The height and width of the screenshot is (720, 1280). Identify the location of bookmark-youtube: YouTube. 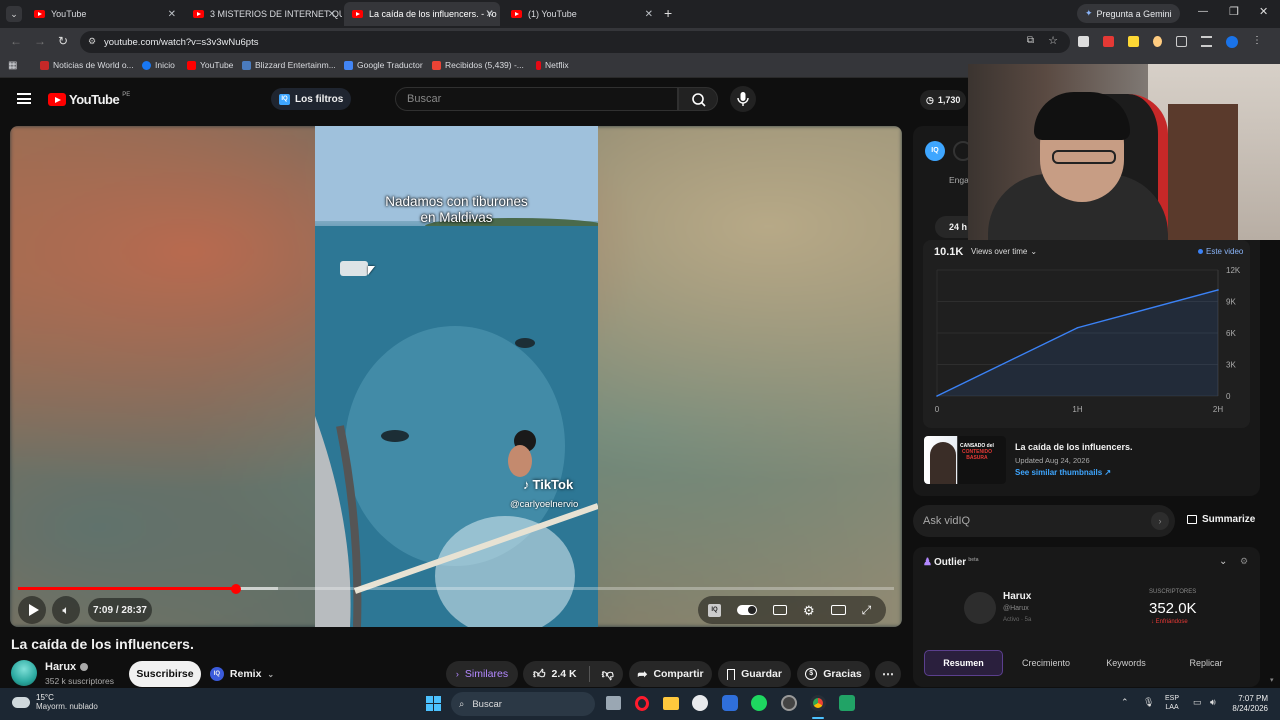
(210, 65).